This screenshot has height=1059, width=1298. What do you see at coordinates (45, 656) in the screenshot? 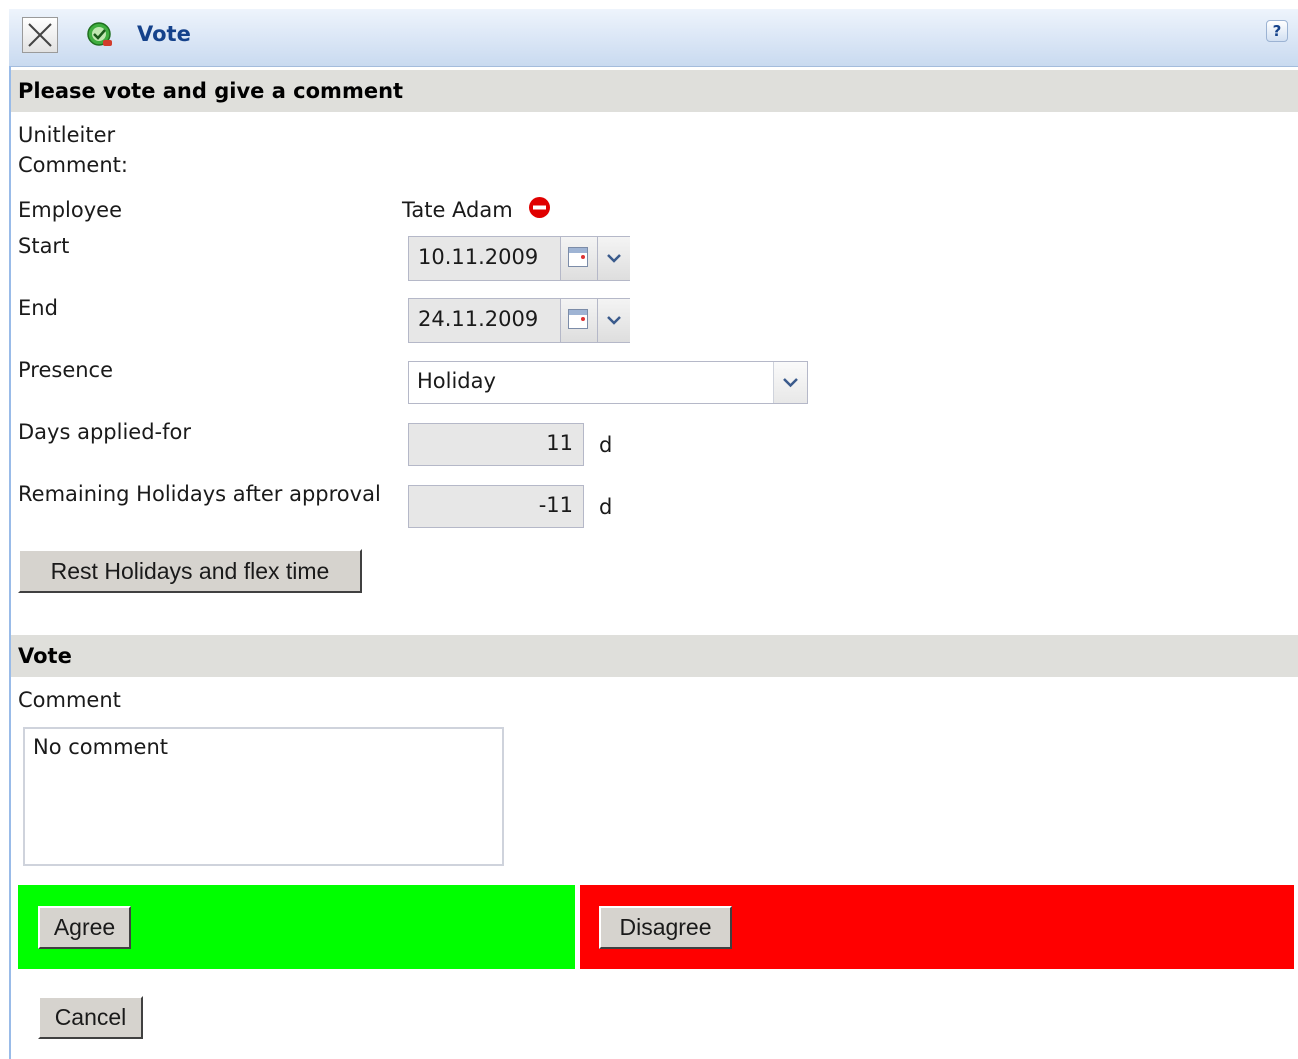
I see `vote-section-title: Vote` at bounding box center [45, 656].